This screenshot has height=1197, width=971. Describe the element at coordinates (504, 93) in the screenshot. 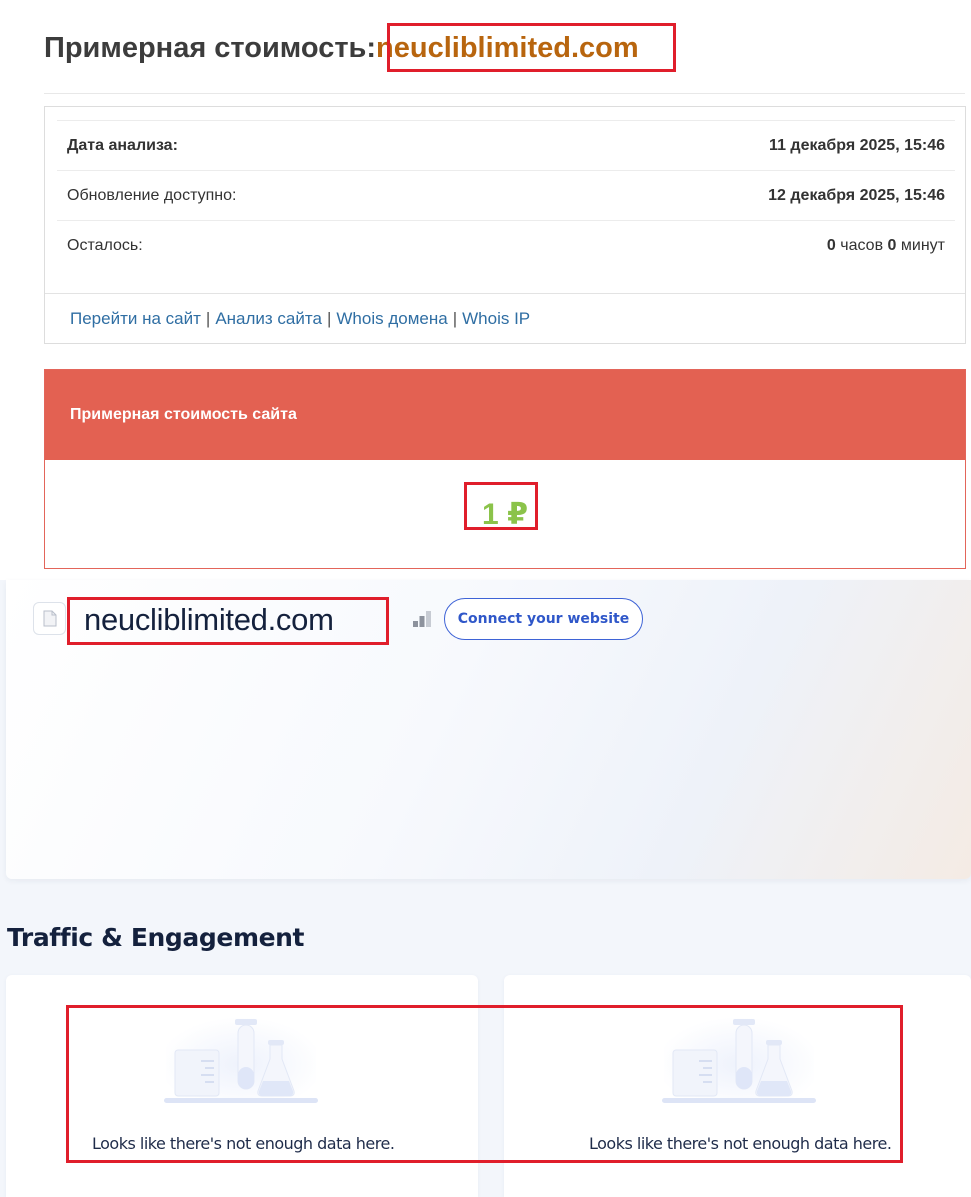

I see `divider` at that location.